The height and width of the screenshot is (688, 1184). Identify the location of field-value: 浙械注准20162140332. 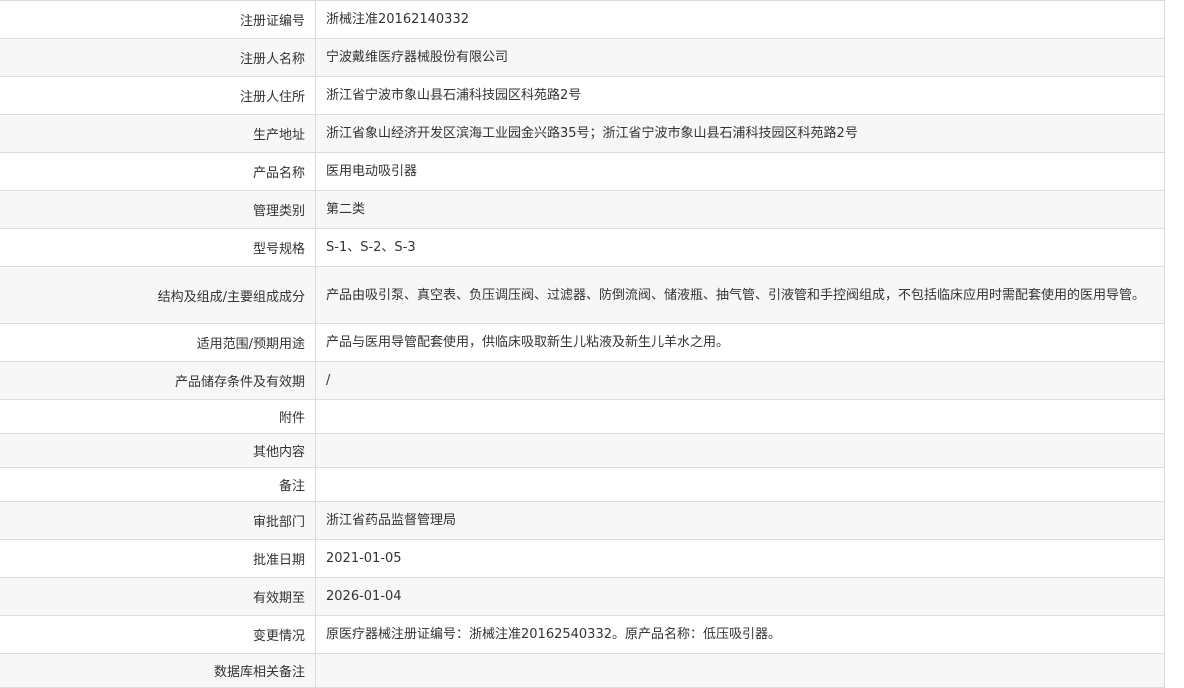
(397, 19).